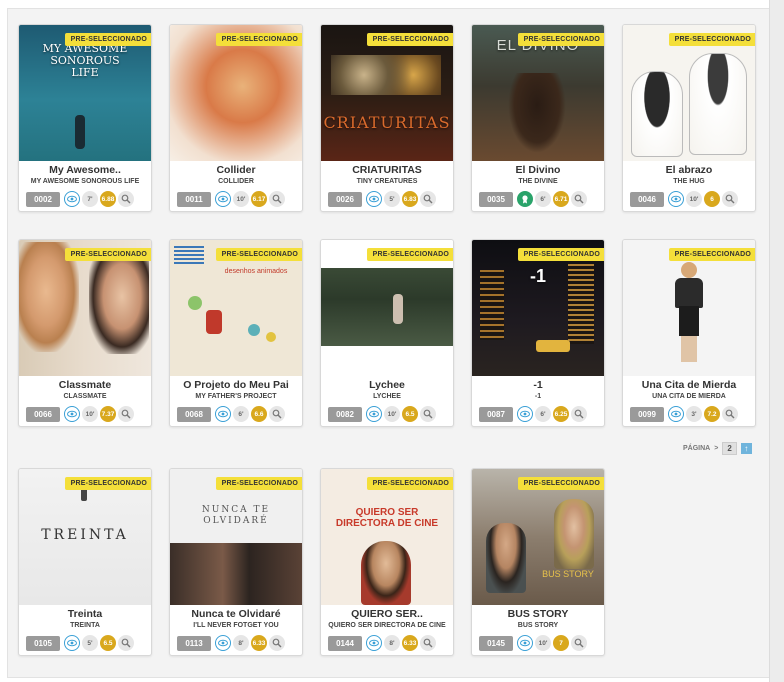 The width and height of the screenshot is (784, 682). I want to click on film-title: -1, so click(538, 385).